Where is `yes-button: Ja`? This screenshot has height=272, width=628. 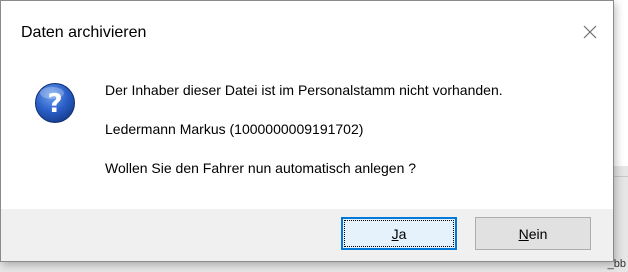 yes-button: Ja is located at coordinates (399, 233).